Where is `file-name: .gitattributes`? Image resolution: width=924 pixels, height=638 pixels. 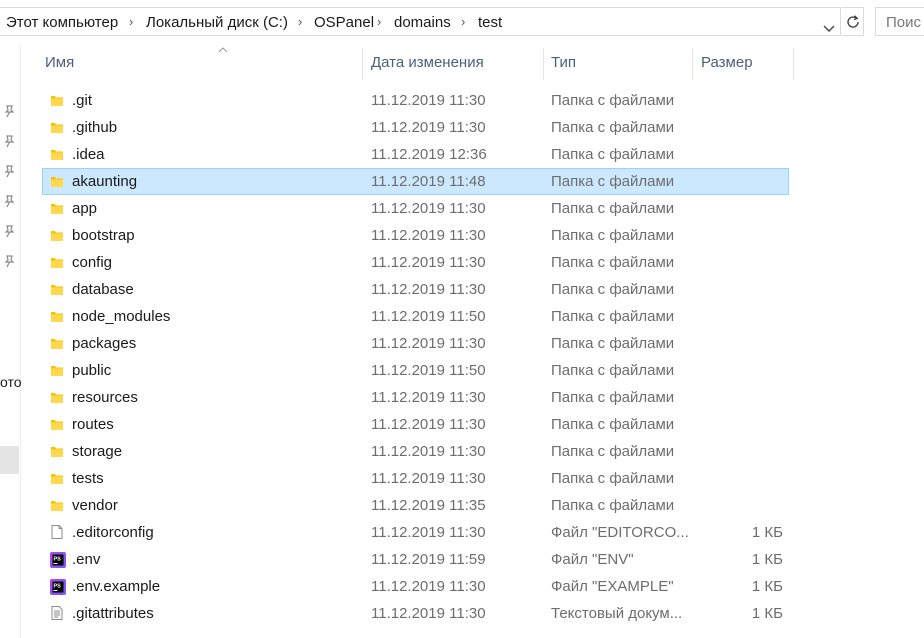 file-name: .gitattributes is located at coordinates (113, 613).